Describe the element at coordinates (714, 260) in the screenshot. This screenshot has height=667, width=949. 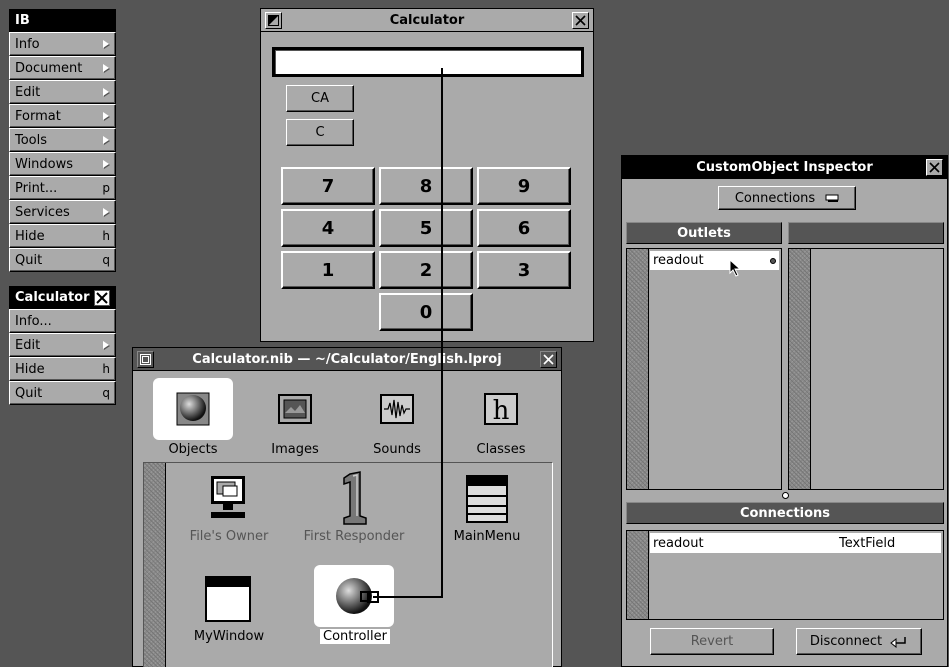
I see `outlet-row: readout` at that location.